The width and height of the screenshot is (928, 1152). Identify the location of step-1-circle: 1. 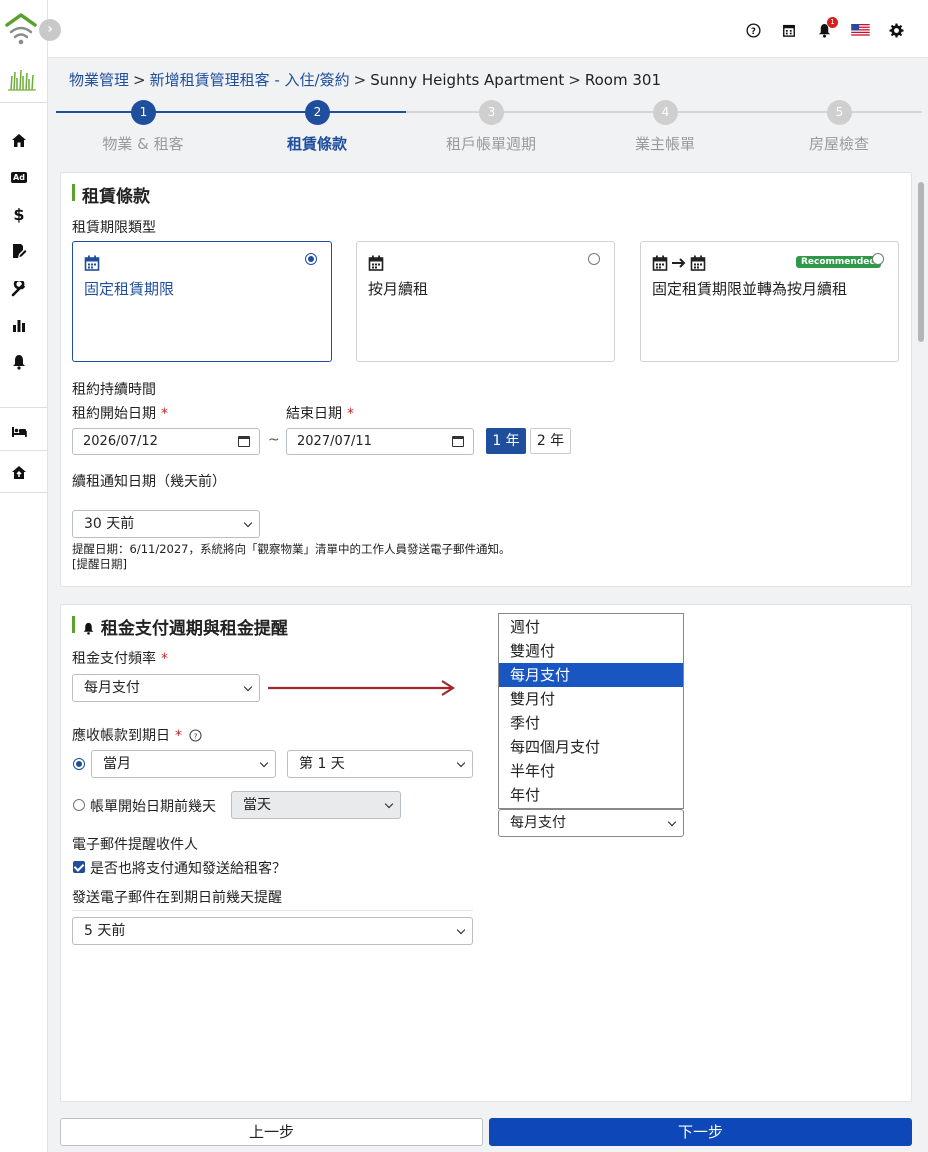
(143, 112).